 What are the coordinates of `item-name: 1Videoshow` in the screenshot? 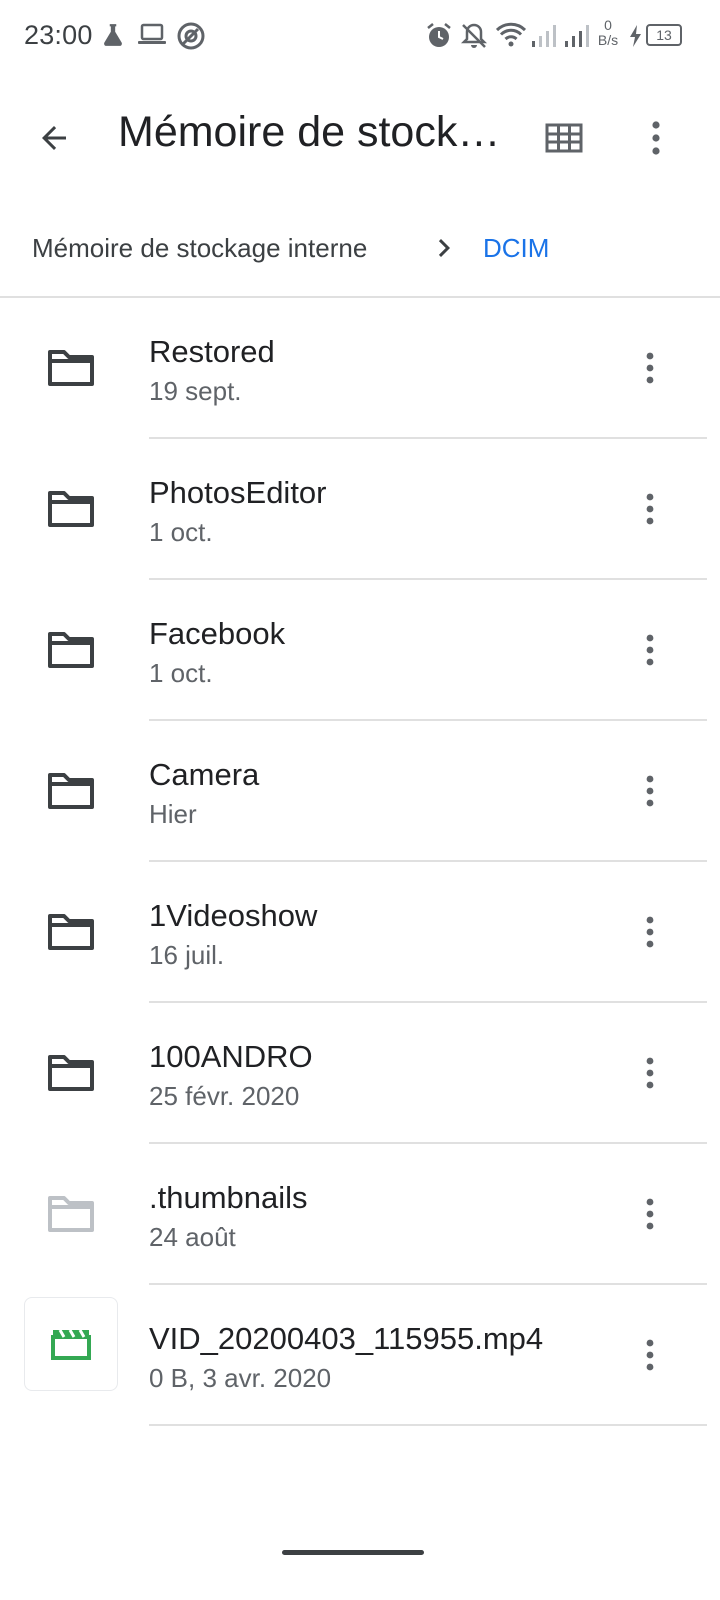 It's located at (233, 915).